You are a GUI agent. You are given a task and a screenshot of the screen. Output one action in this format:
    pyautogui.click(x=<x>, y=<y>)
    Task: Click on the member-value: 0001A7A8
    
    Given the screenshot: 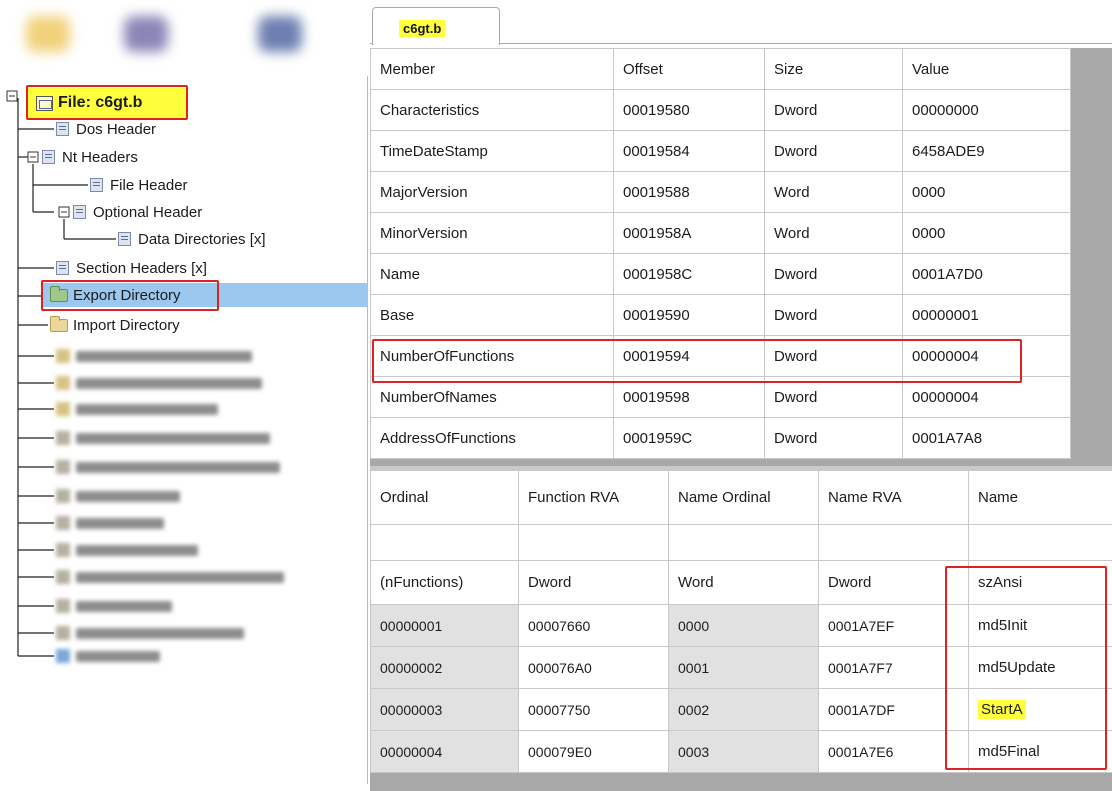 What is the action you would take?
    pyautogui.click(x=986, y=438)
    